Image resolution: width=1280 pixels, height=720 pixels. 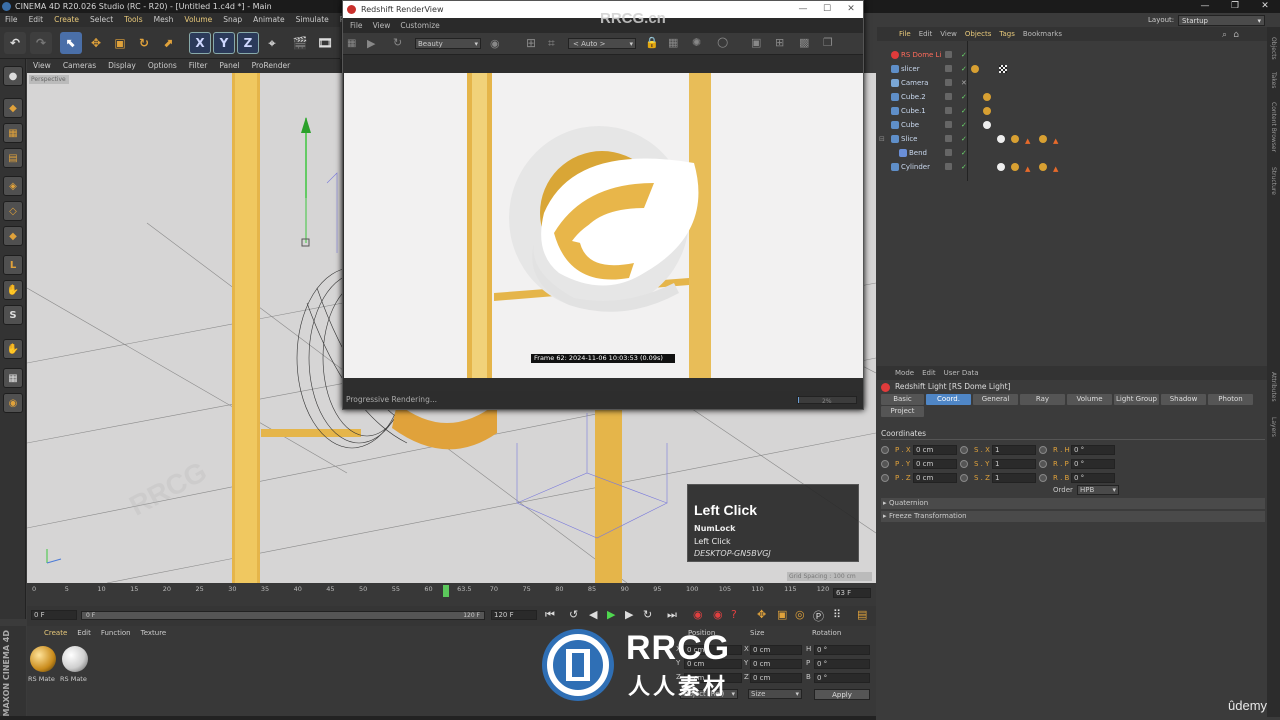 I want to click on render-picture-viewer-icon: 🎞, so click(x=325, y=43).